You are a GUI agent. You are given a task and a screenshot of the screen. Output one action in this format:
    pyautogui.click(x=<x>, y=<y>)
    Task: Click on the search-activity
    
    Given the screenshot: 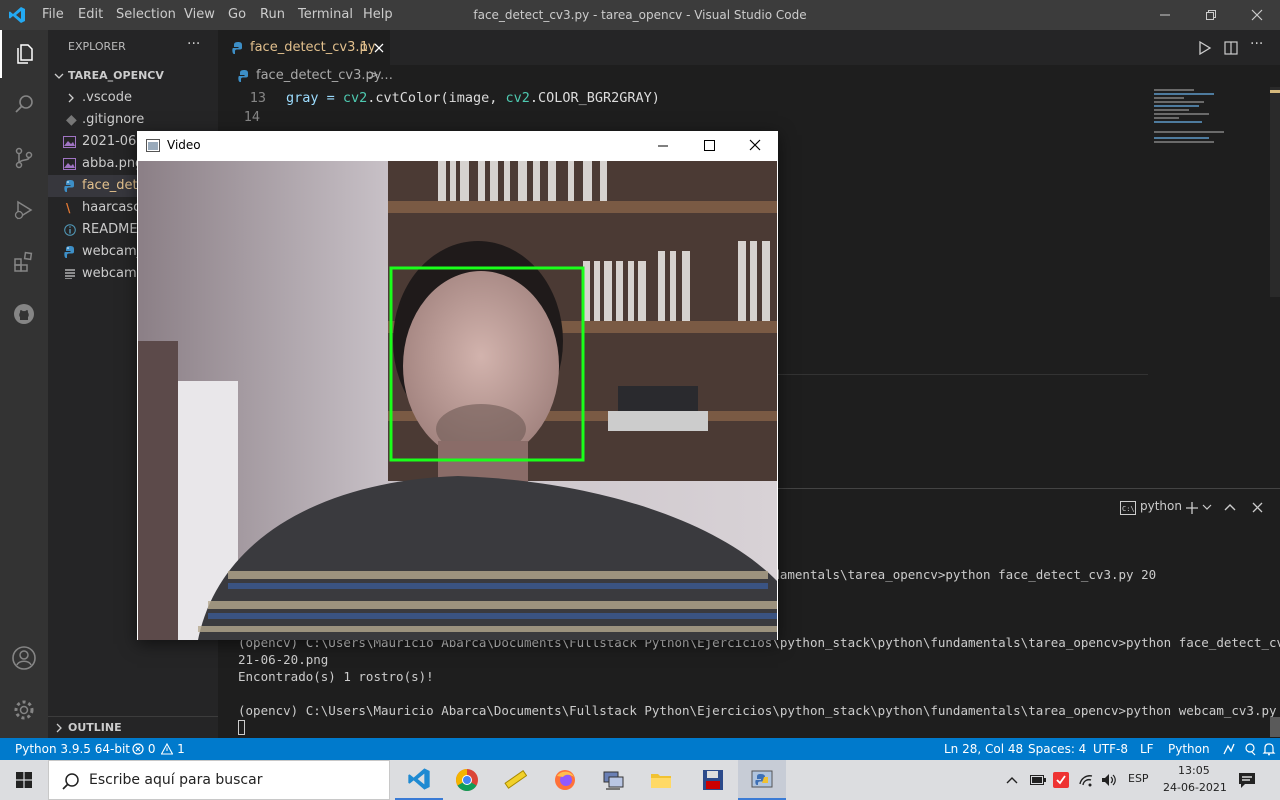 What is the action you would take?
    pyautogui.click(x=24, y=104)
    